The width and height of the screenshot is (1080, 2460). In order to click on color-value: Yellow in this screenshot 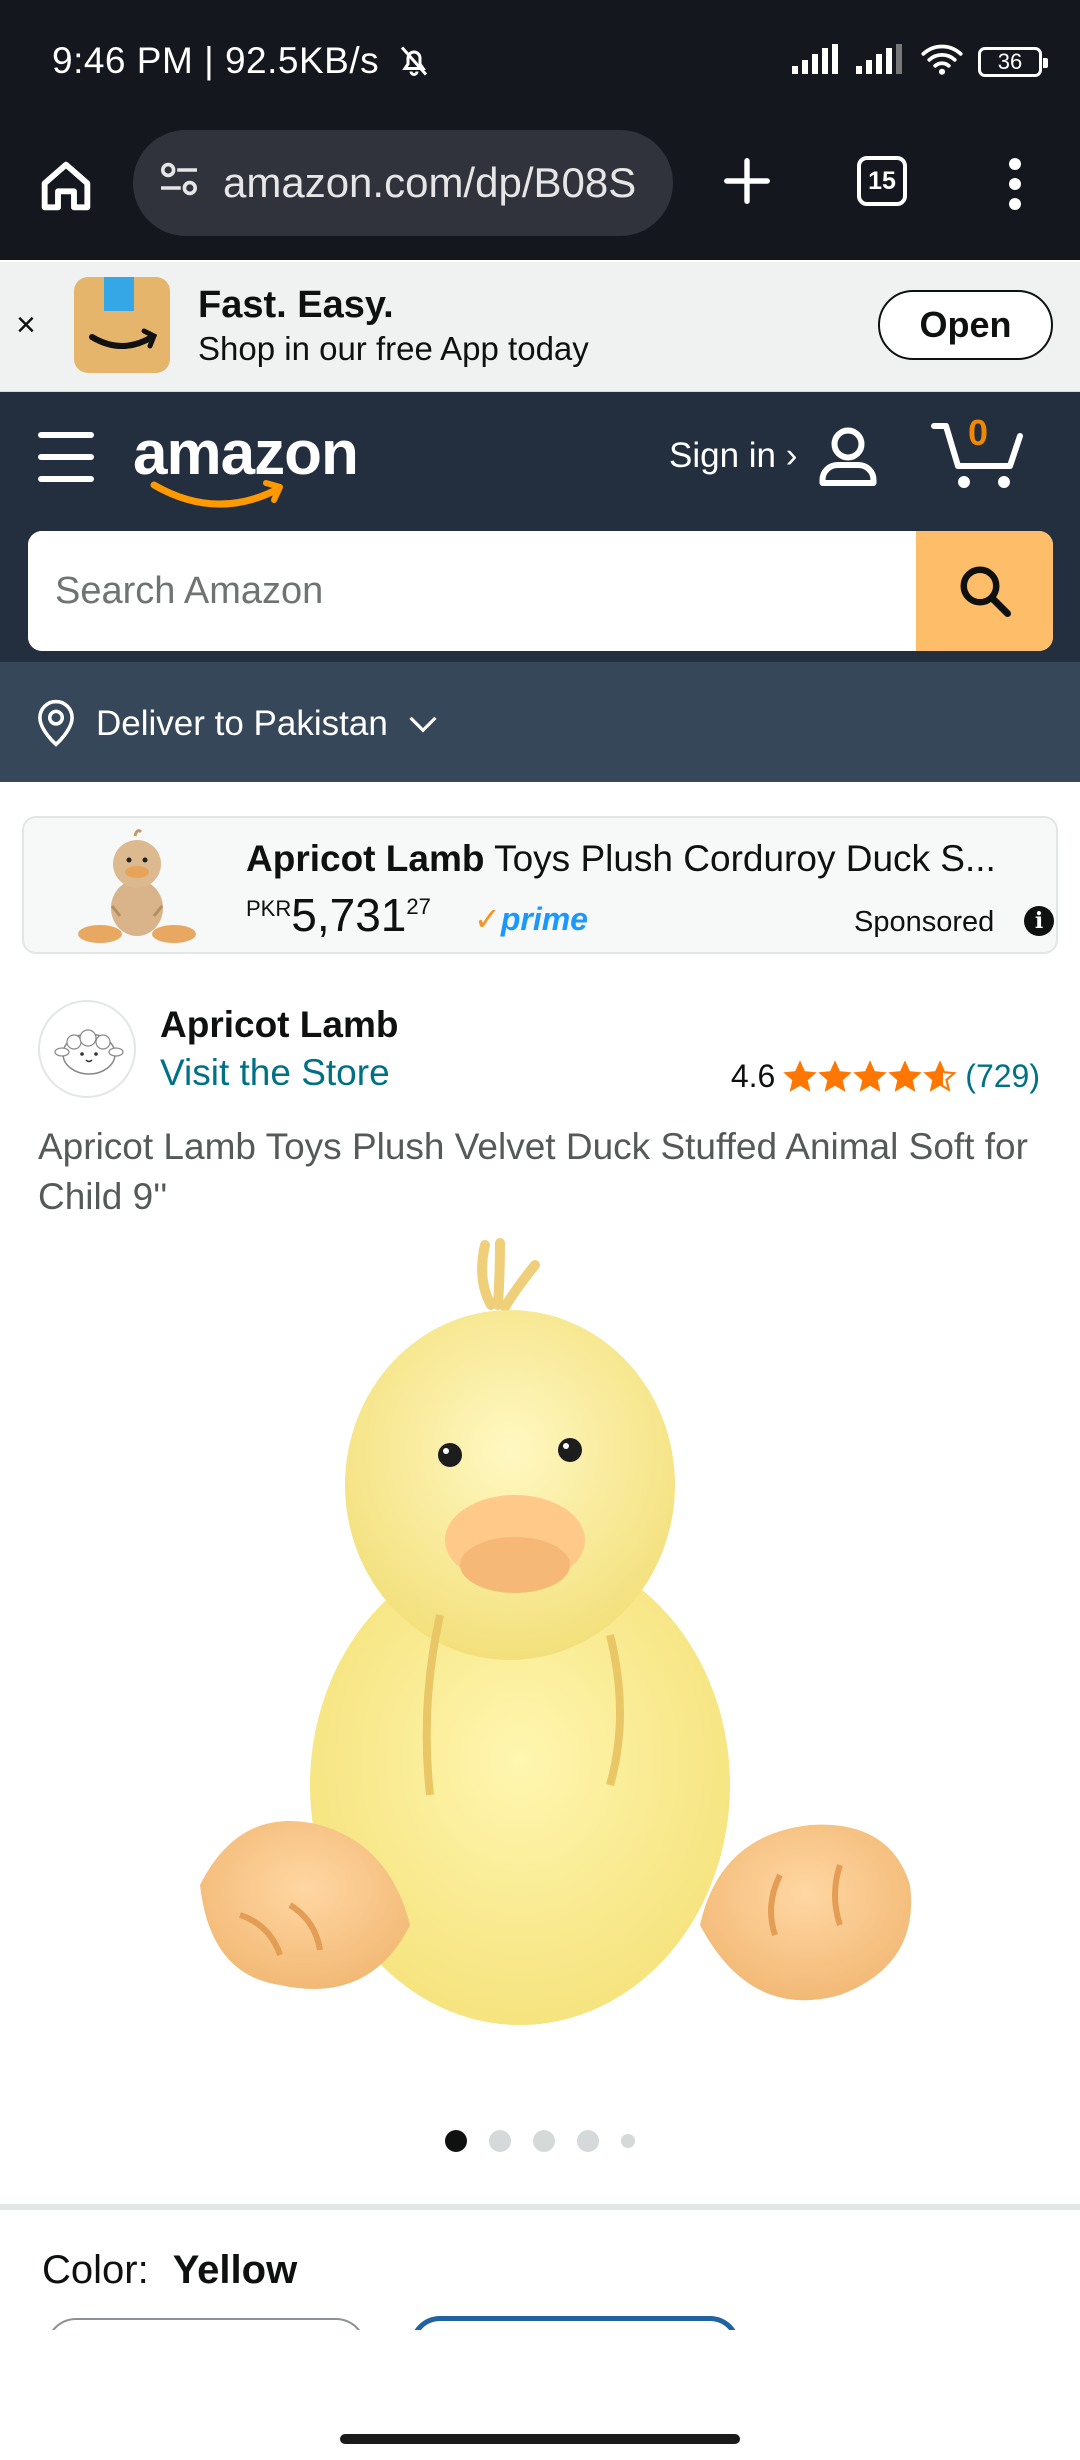, I will do `click(235, 2270)`.